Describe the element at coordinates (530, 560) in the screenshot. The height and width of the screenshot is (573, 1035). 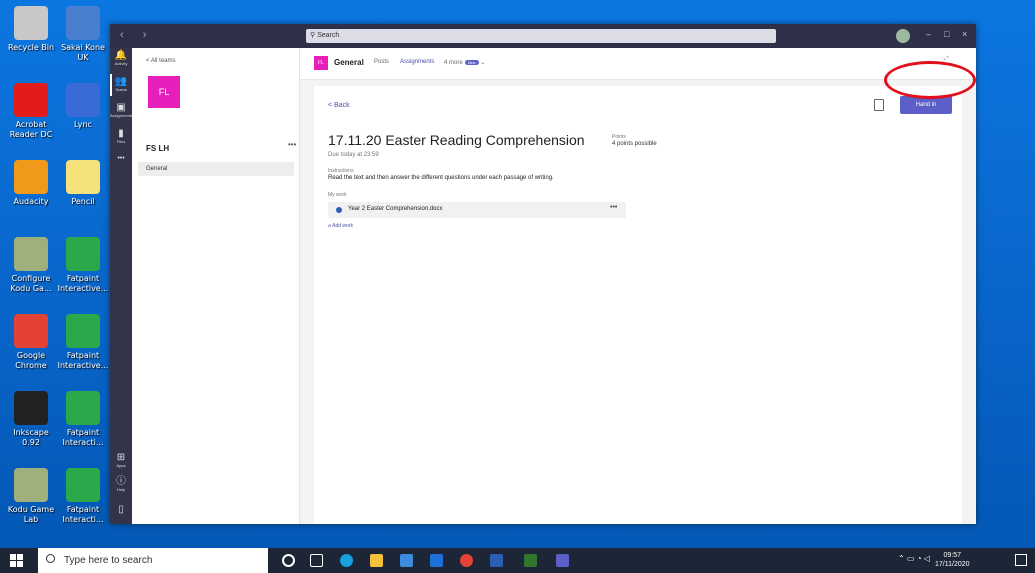
I see `project-icon` at that location.